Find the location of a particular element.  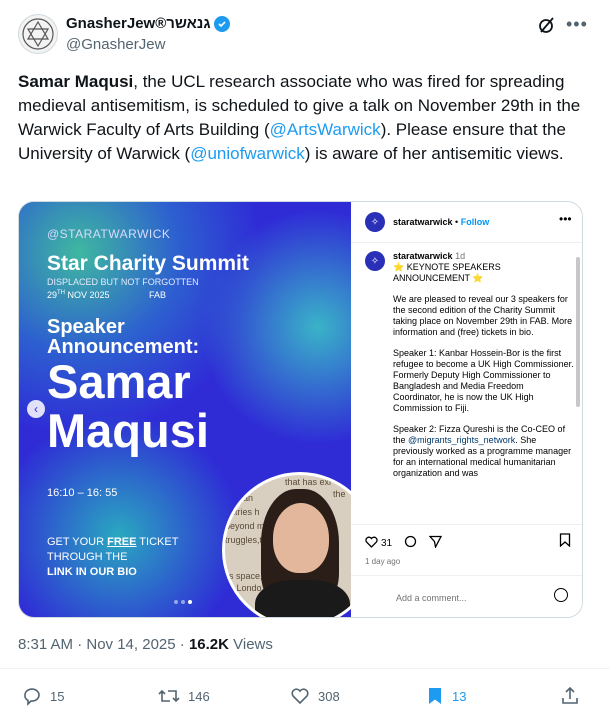

ig-caption-avatar-icon: ✧ is located at coordinates (375, 261).